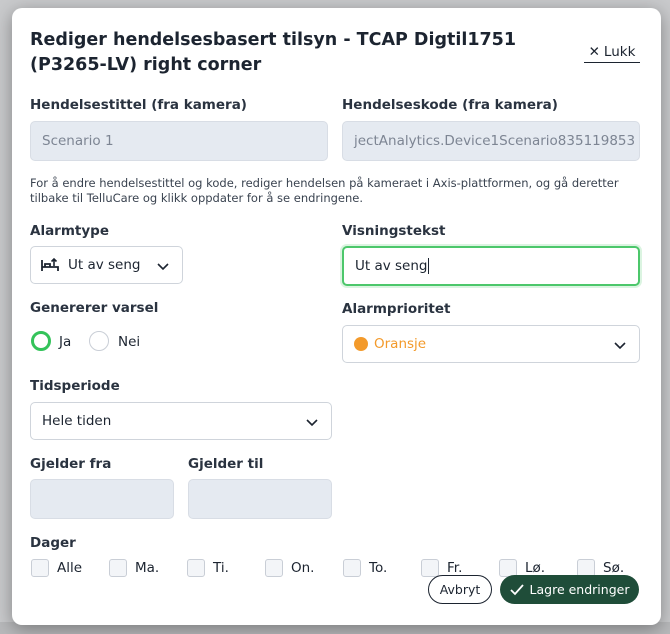 The height and width of the screenshot is (634, 670). Describe the element at coordinates (226, 464) in the screenshot. I see `valid-to-label: Gjelder til` at that location.